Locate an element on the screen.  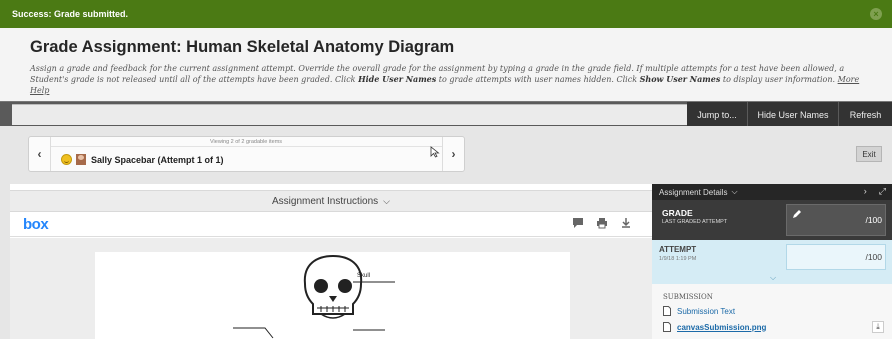
assignment-details-header: Assignment Details ⌵ › ⤢ is located at coordinates (772, 192).